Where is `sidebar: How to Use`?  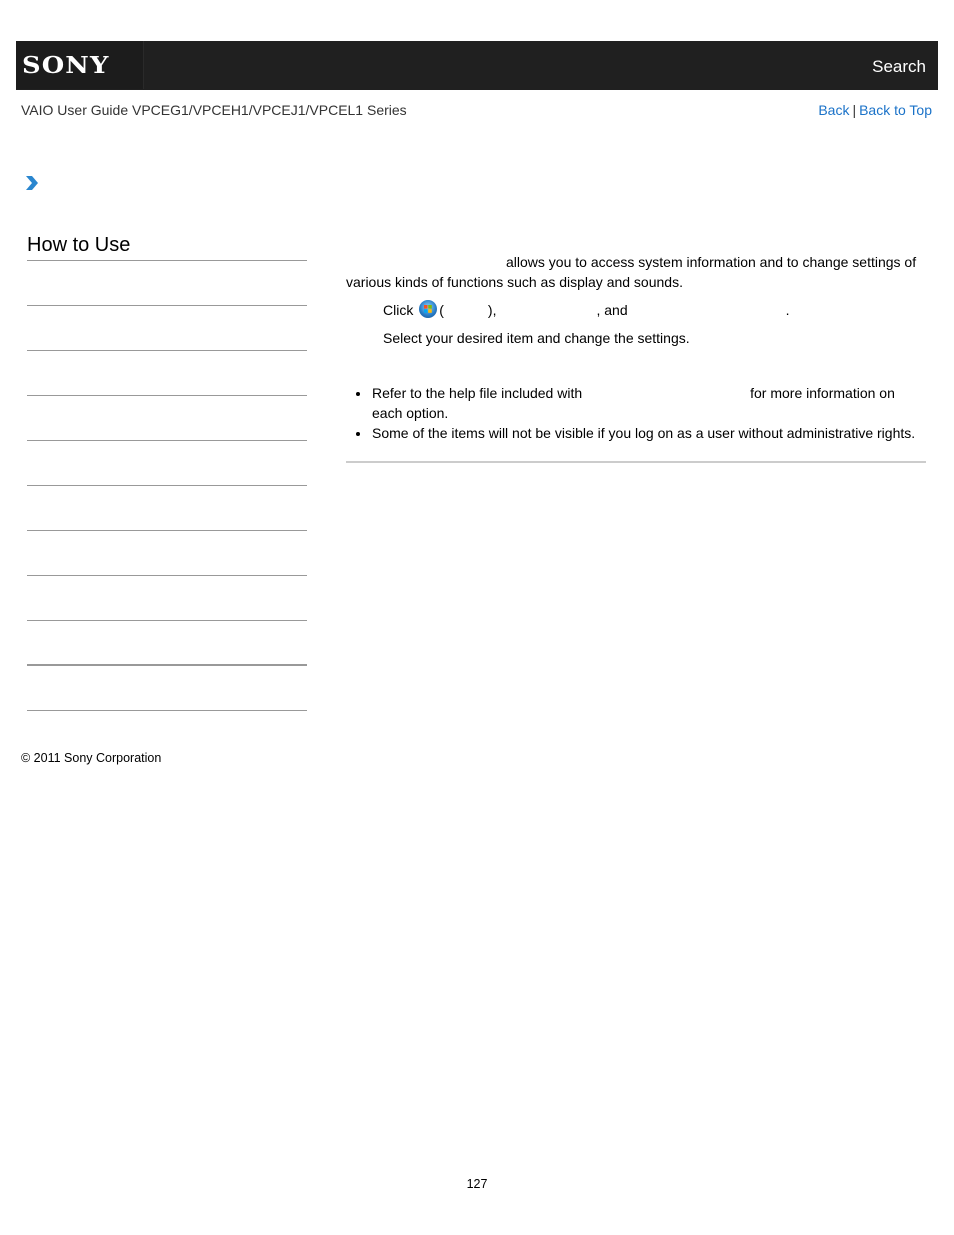 sidebar: How to Use is located at coordinates (167, 471).